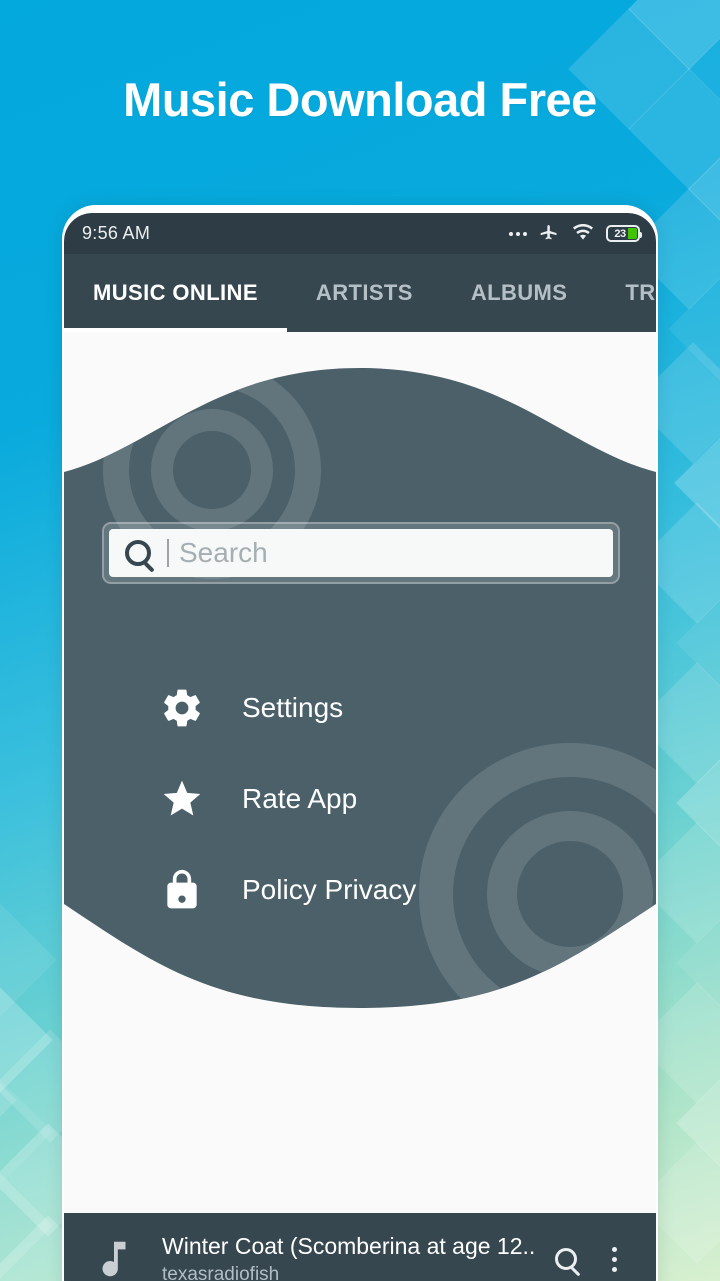  I want to click on status-bar-icons: 23, so click(575, 233).